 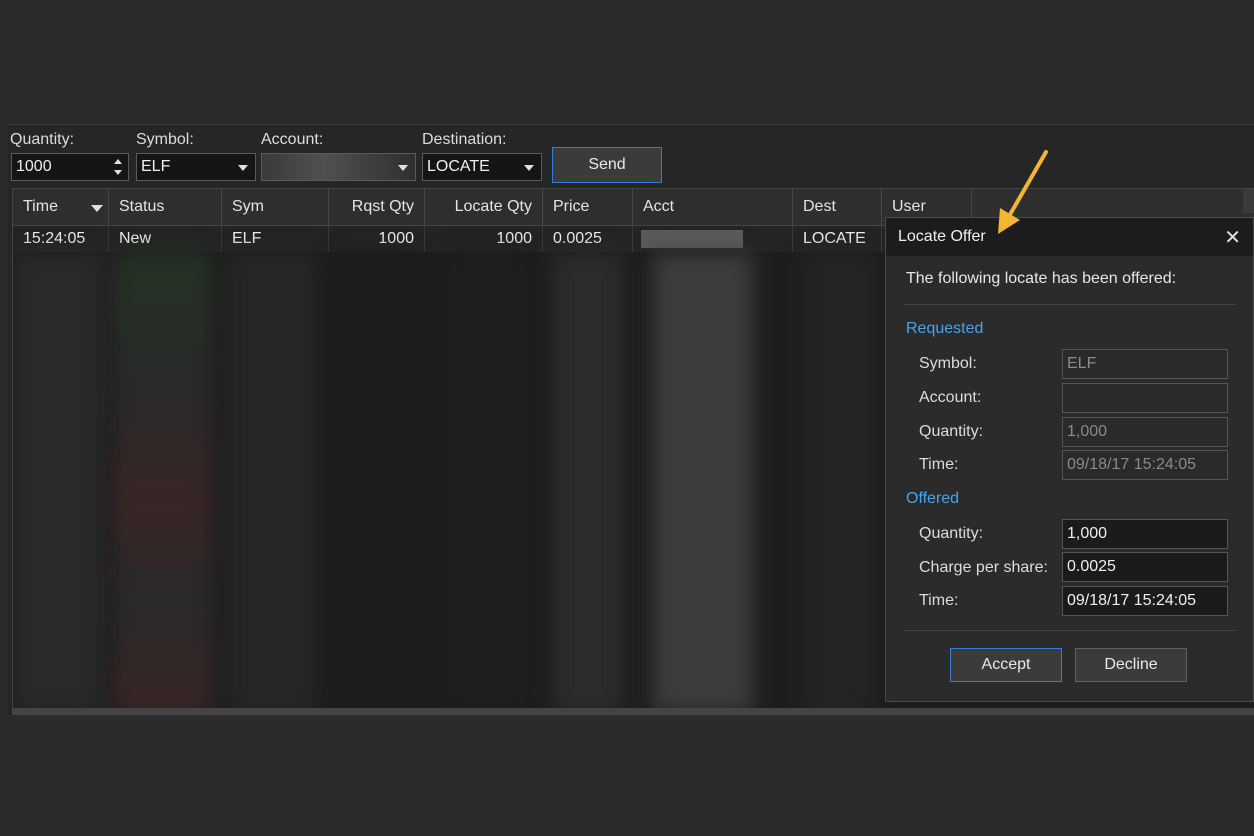 What do you see at coordinates (97, 208) in the screenshot?
I see `sort-down-icon` at bounding box center [97, 208].